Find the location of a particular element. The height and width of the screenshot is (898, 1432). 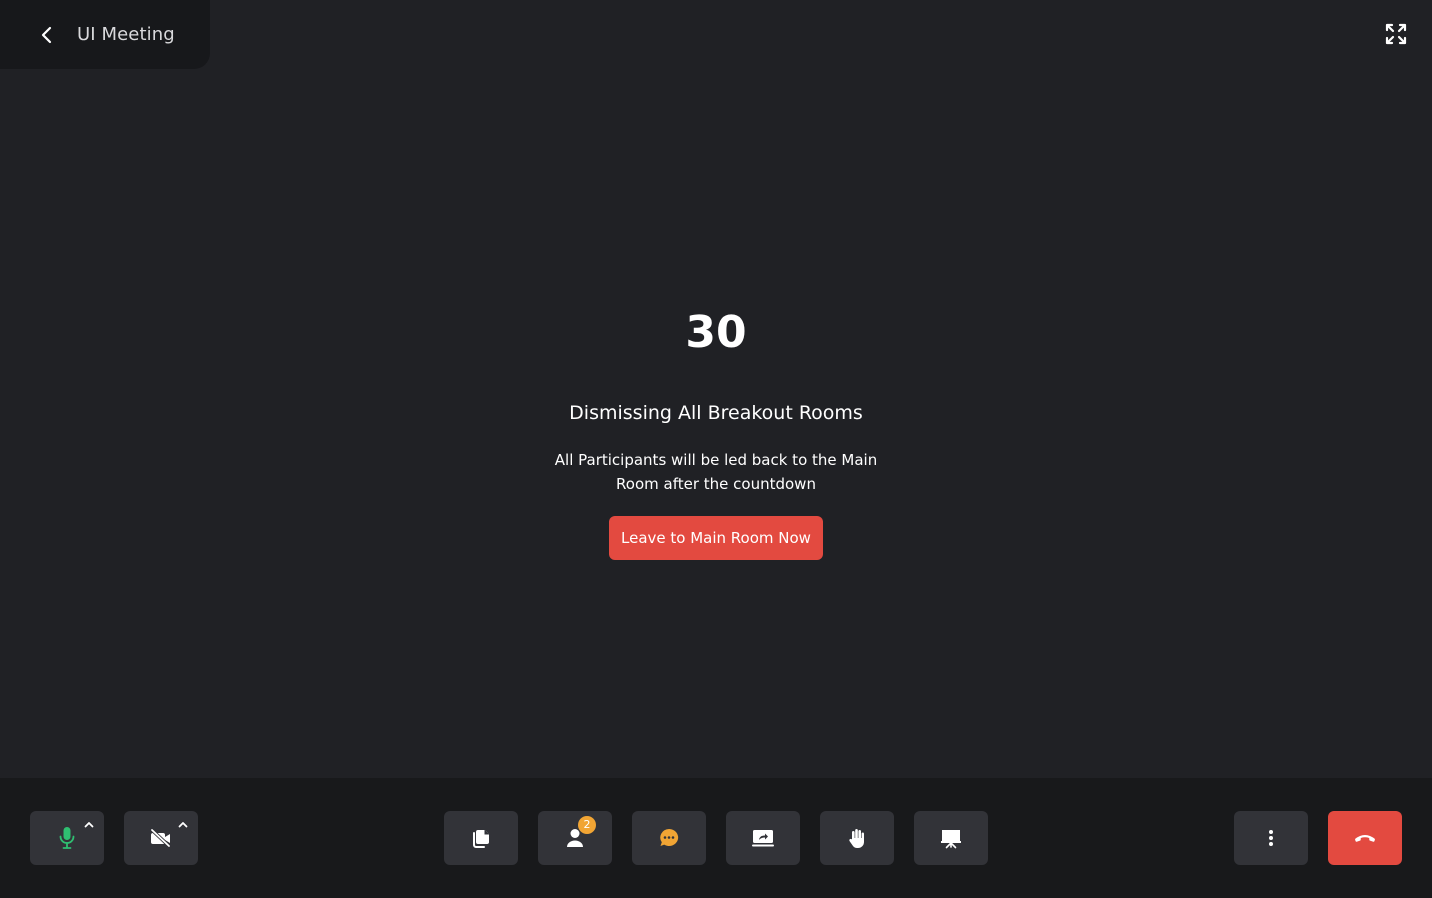

breakout-rooms-button is located at coordinates (481, 838).